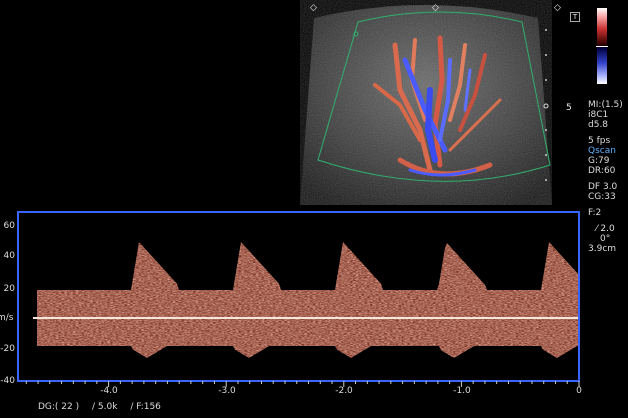 The height and width of the screenshot is (418, 628). What do you see at coordinates (227, 391) in the screenshot?
I see `x-tick-minus-3: -3.0` at bounding box center [227, 391].